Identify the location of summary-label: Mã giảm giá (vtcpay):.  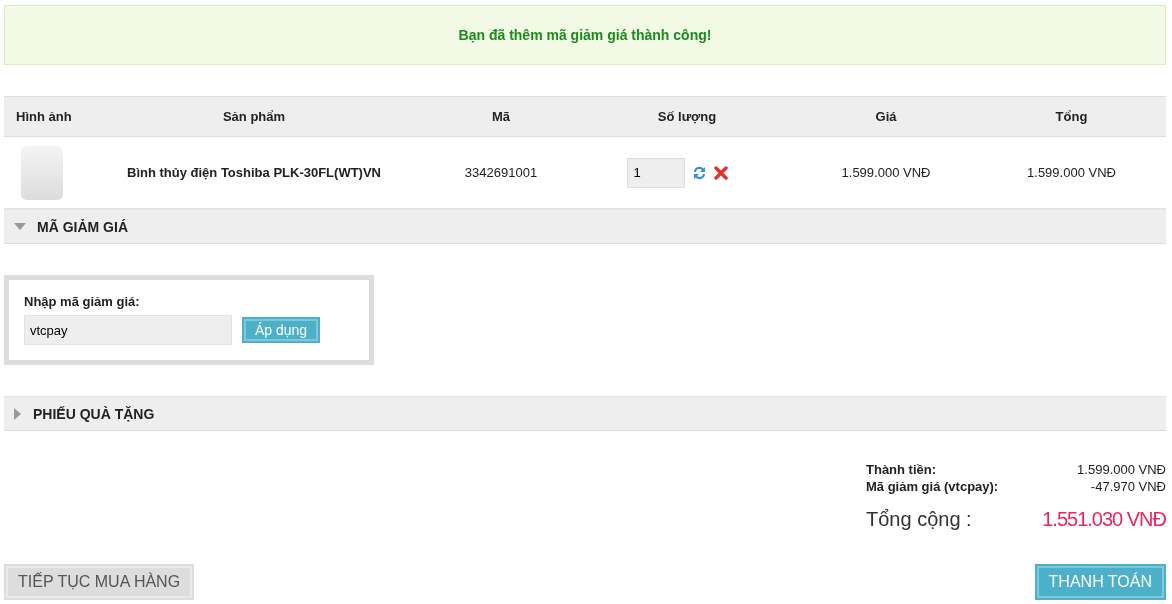
(933, 486).